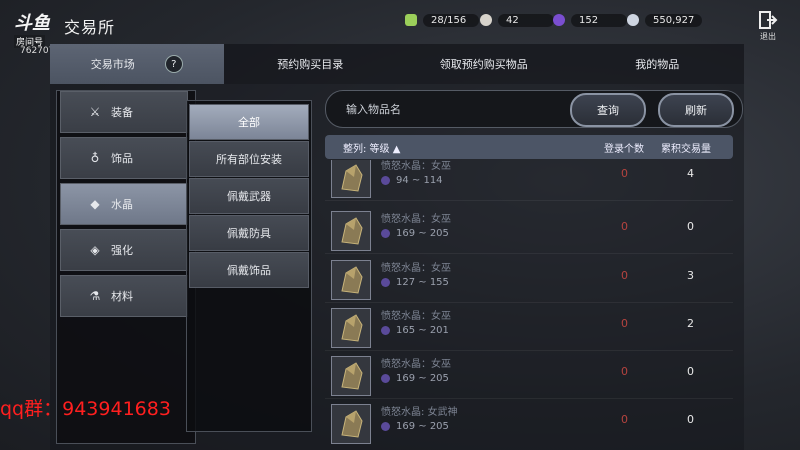 This screenshot has height=450, width=800. Describe the element at coordinates (456, 109) in the screenshot. I see `search-input` at that location.